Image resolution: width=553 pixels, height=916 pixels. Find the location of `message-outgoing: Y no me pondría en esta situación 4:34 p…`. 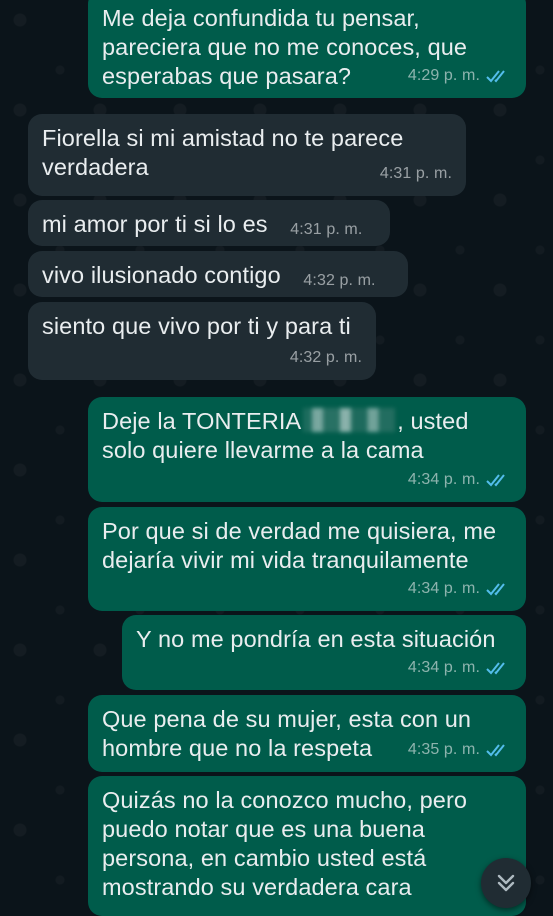

message-outgoing: Y no me pondría en esta situación 4:34 p… is located at coordinates (324, 652).